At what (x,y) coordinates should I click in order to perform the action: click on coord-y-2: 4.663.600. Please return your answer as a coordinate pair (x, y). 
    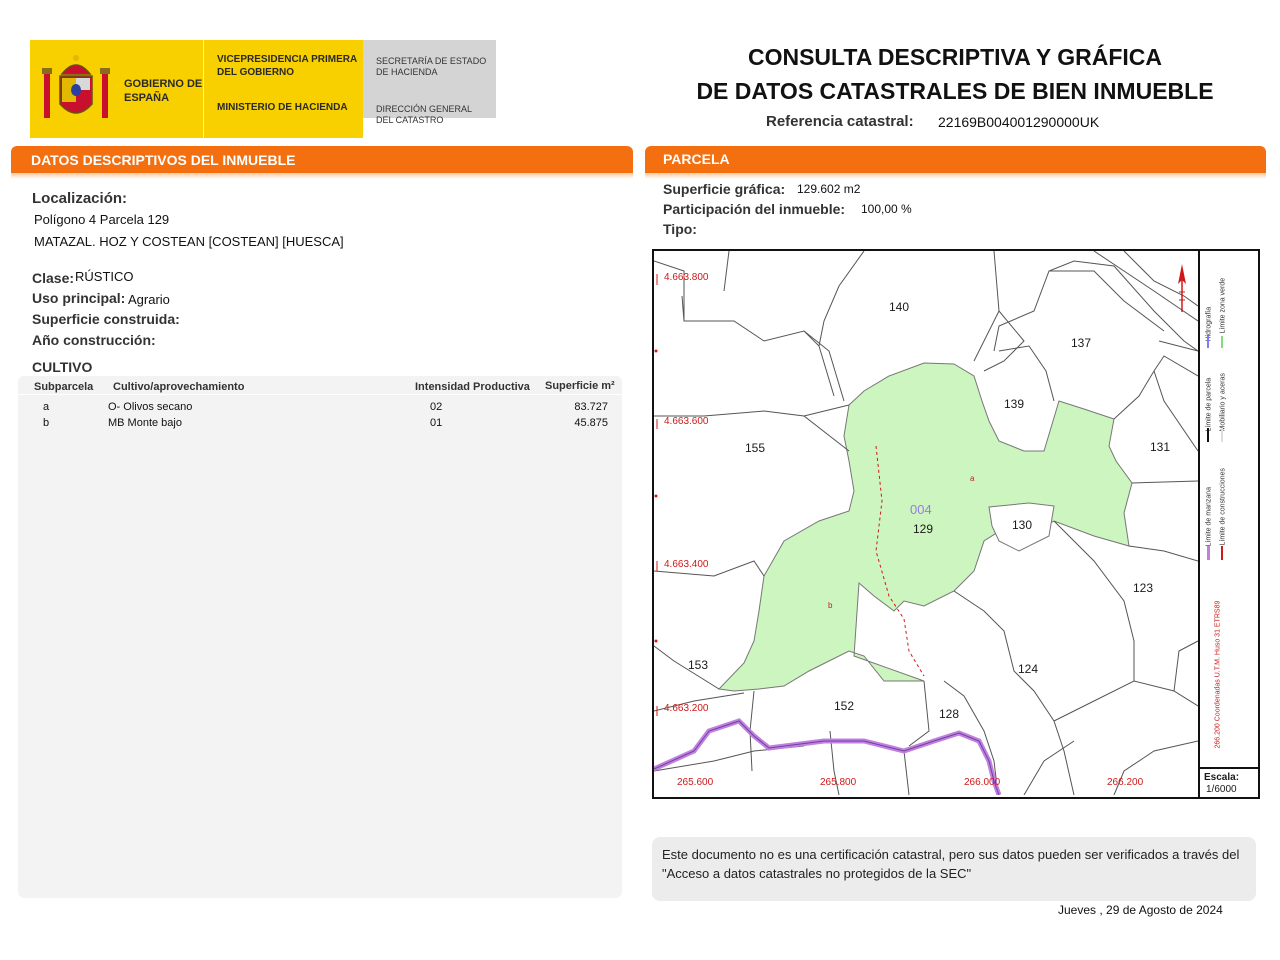
    Looking at the image, I should click on (686, 421).